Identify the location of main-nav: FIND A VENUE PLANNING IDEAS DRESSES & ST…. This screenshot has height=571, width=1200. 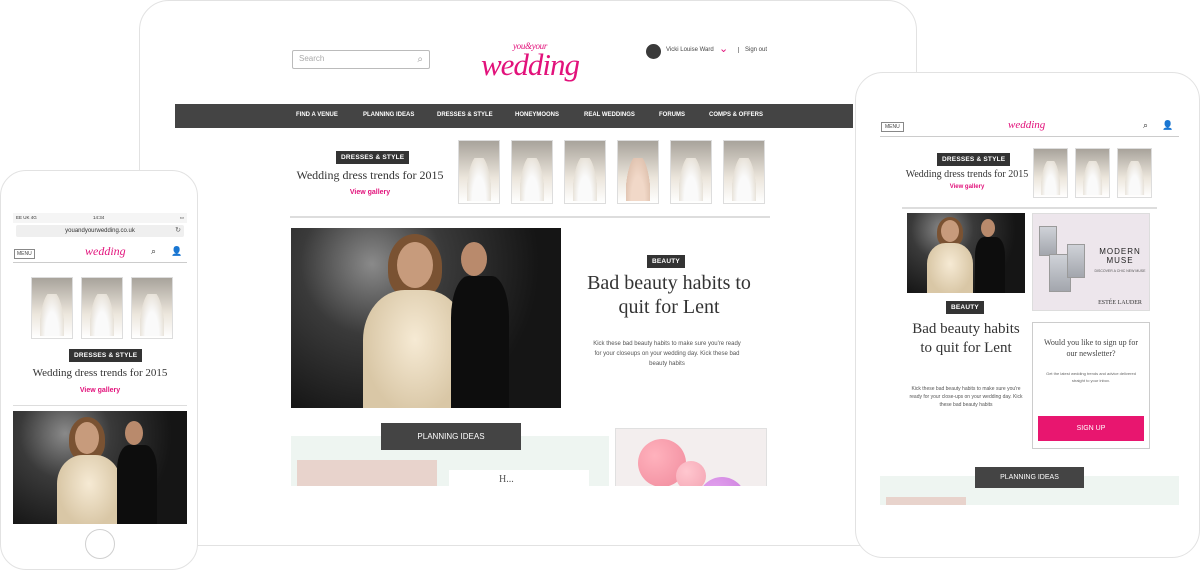
(514, 116).